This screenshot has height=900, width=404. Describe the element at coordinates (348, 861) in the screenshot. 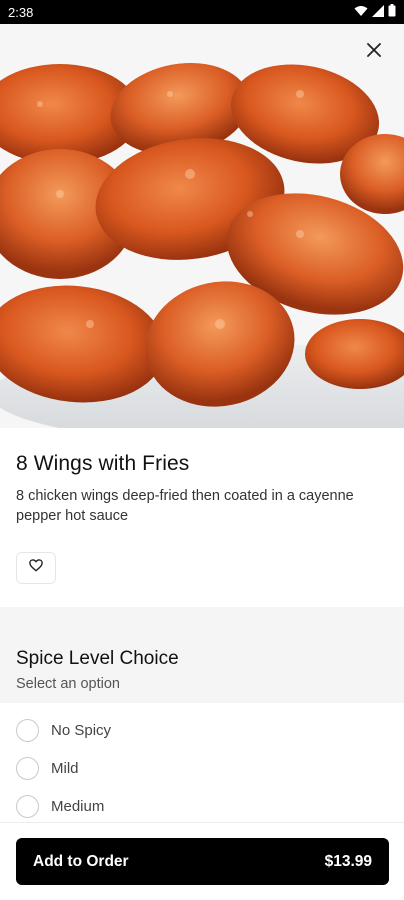

I see `order-price: $13.99` at that location.